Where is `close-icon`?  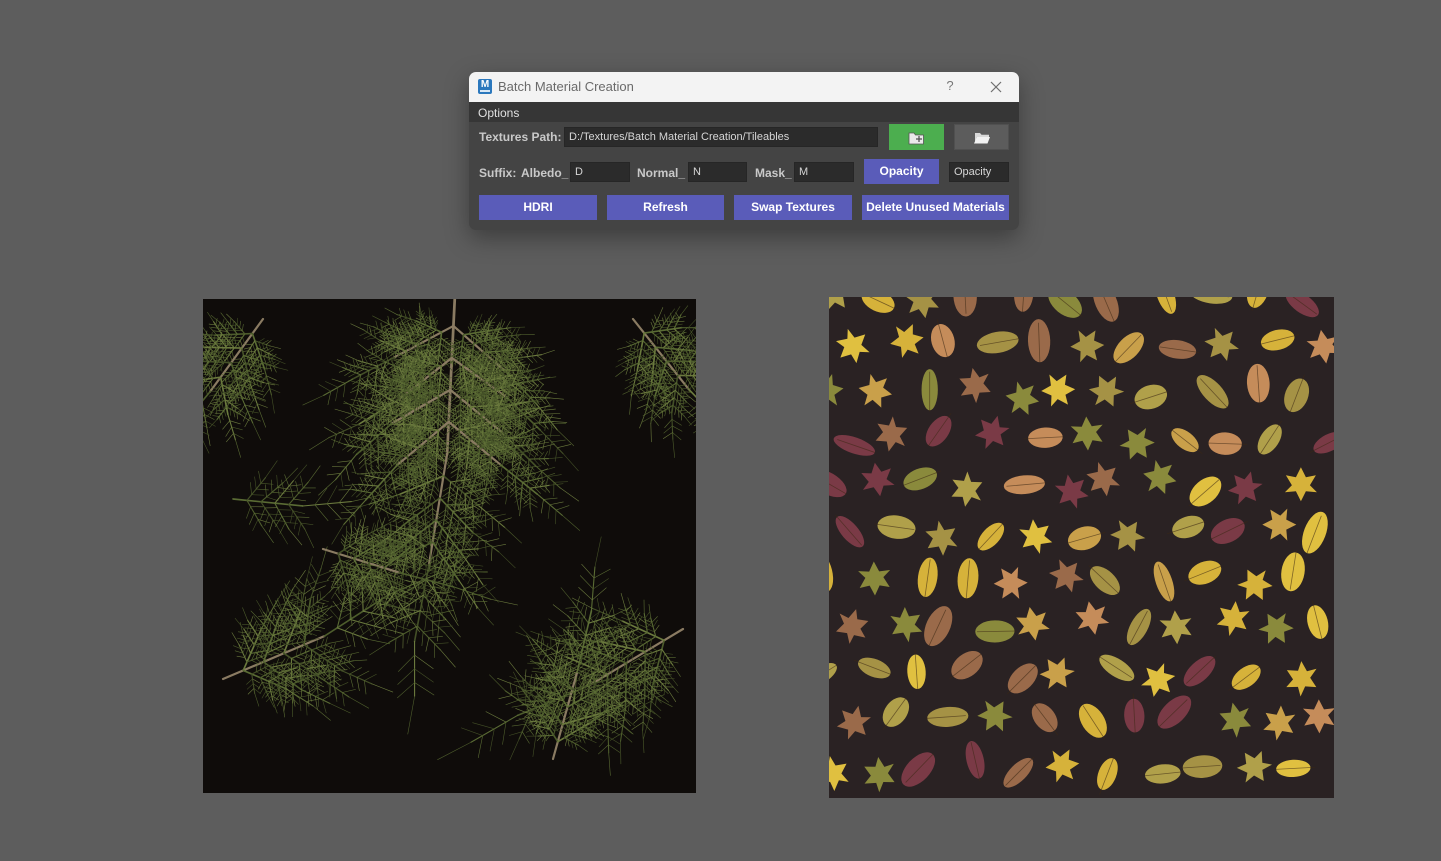 close-icon is located at coordinates (996, 87).